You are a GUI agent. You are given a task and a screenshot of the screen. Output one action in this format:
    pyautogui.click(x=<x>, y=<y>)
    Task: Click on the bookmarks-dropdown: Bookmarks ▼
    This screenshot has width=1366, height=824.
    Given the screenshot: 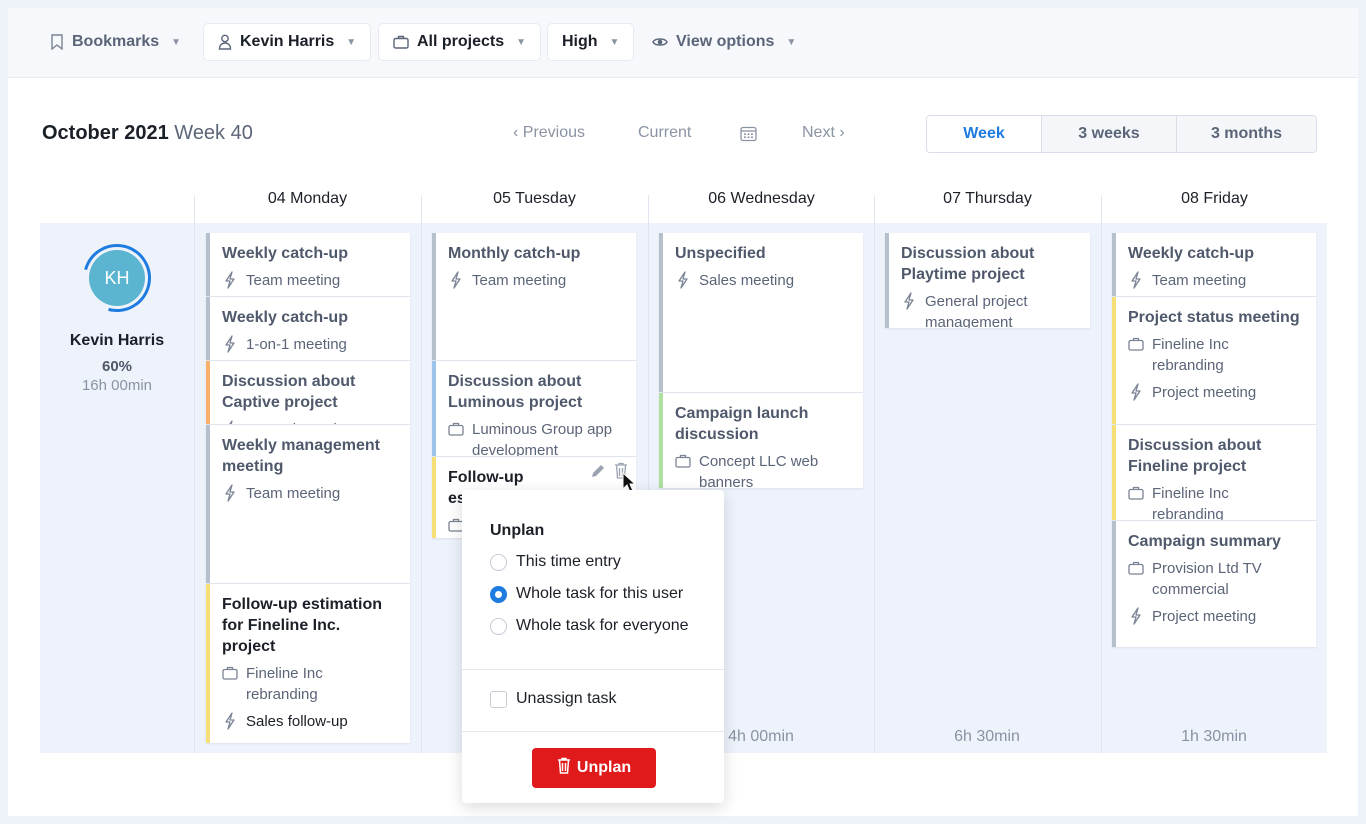 What is the action you would take?
    pyautogui.click(x=115, y=42)
    